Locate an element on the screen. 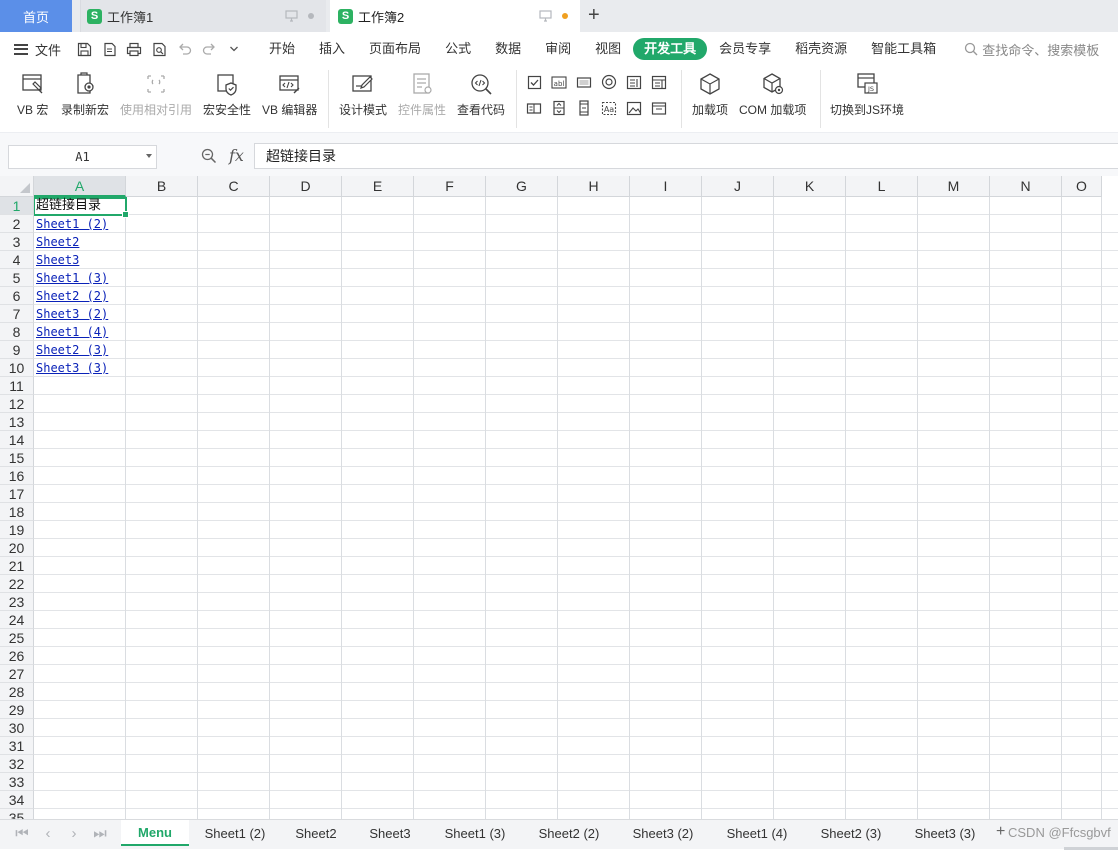  row-header-10: 10 is located at coordinates (17, 368).